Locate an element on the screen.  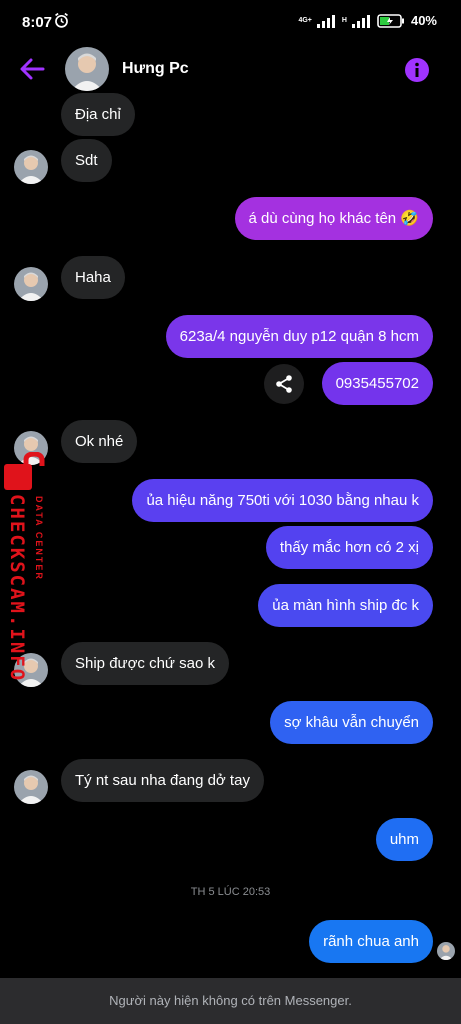
battery-icon is located at coordinates (390, 20).